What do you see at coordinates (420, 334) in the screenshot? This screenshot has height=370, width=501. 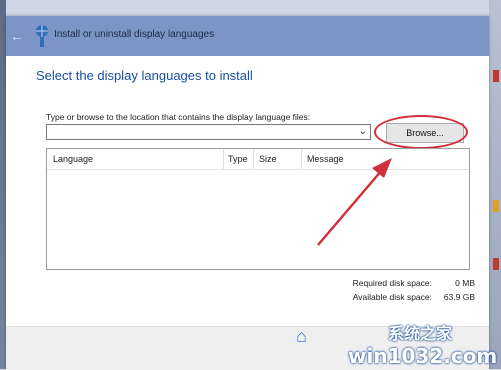 I see `watermark-chinese-text: 系统之家` at bounding box center [420, 334].